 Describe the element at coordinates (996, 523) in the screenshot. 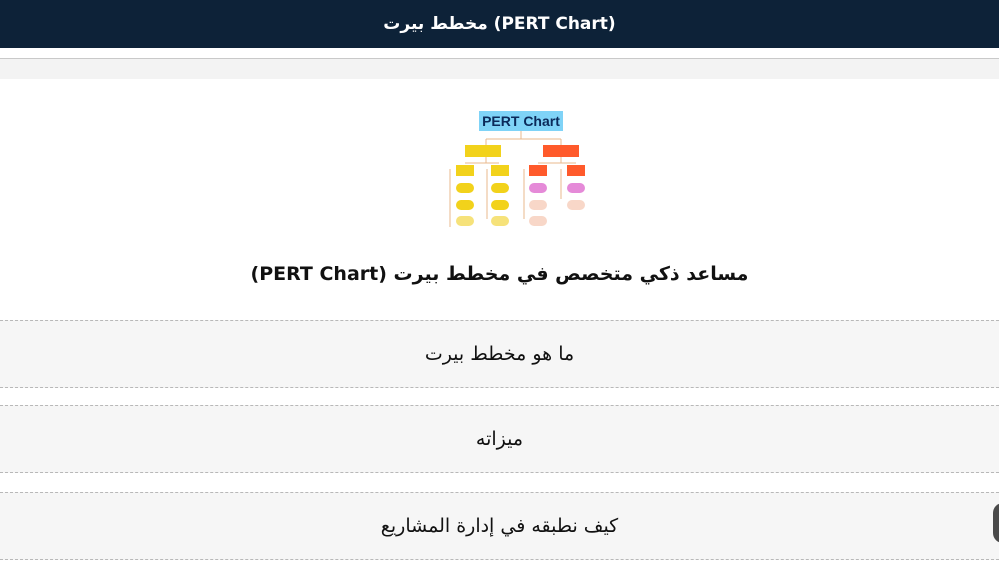

I see `side-drawer-handle` at that location.